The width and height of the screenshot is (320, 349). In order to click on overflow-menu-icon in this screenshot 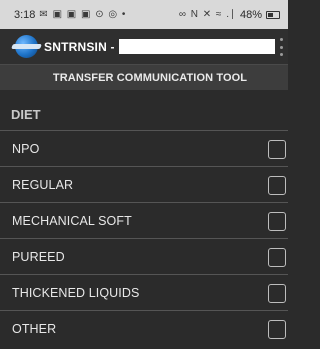, I will do `click(281, 47)`.